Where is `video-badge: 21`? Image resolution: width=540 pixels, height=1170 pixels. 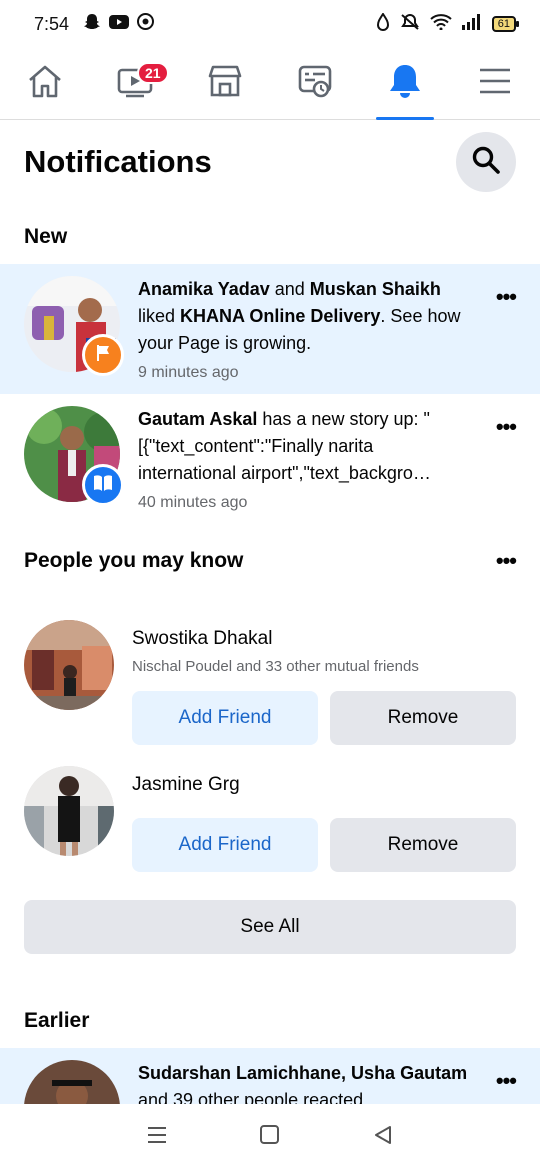 video-badge: 21 is located at coordinates (153, 73).